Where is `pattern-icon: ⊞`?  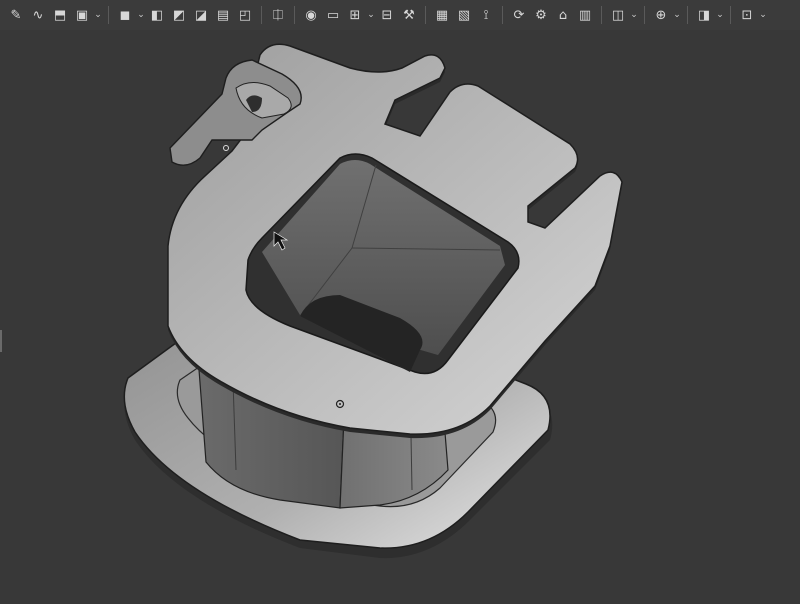 pattern-icon: ⊞ is located at coordinates (355, 15).